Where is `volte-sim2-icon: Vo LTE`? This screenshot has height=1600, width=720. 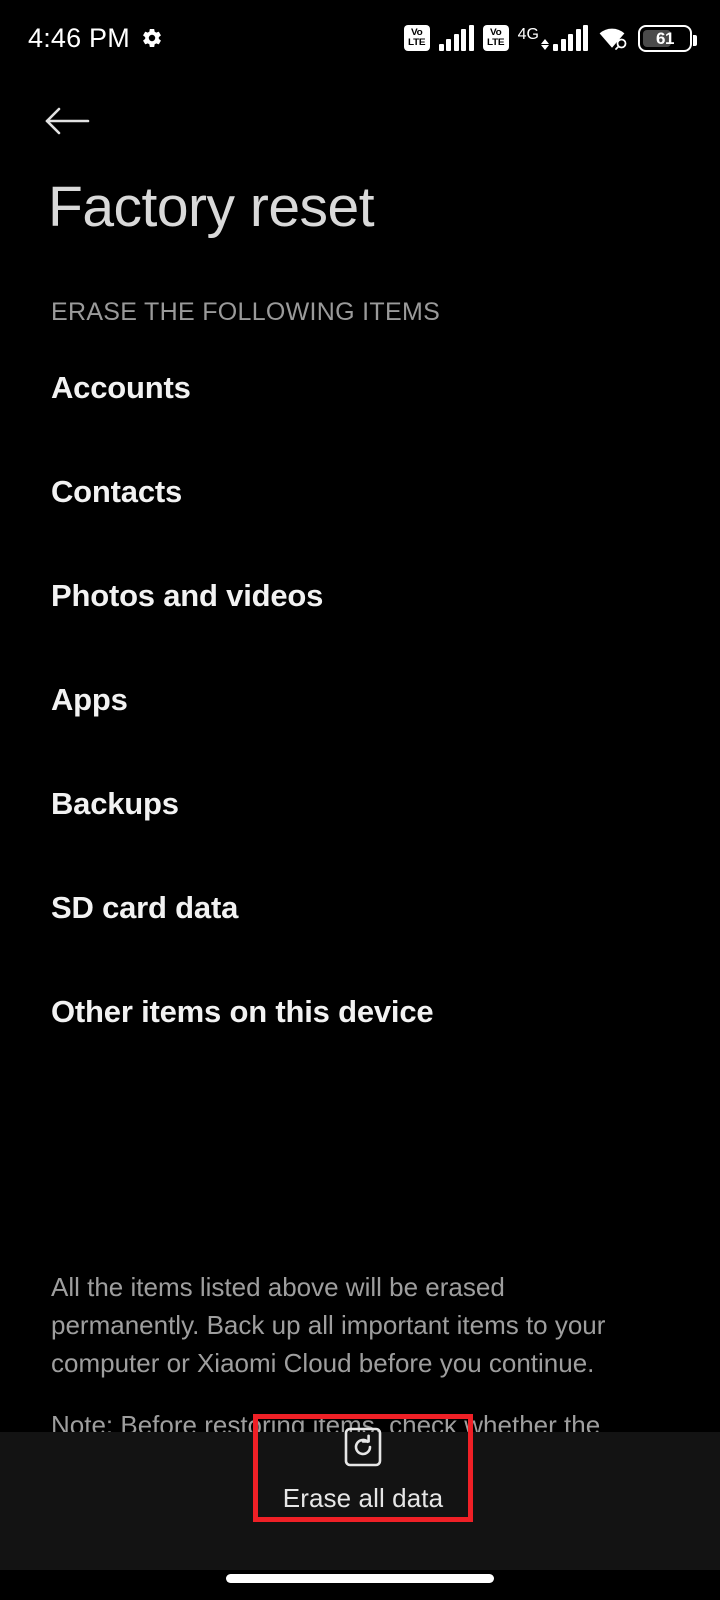 volte-sim2-icon: Vo LTE is located at coordinates (495, 38).